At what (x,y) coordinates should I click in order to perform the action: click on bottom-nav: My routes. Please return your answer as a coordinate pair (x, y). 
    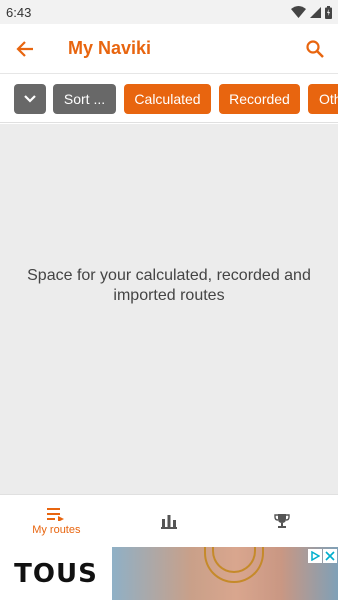
    Looking at the image, I should click on (169, 520).